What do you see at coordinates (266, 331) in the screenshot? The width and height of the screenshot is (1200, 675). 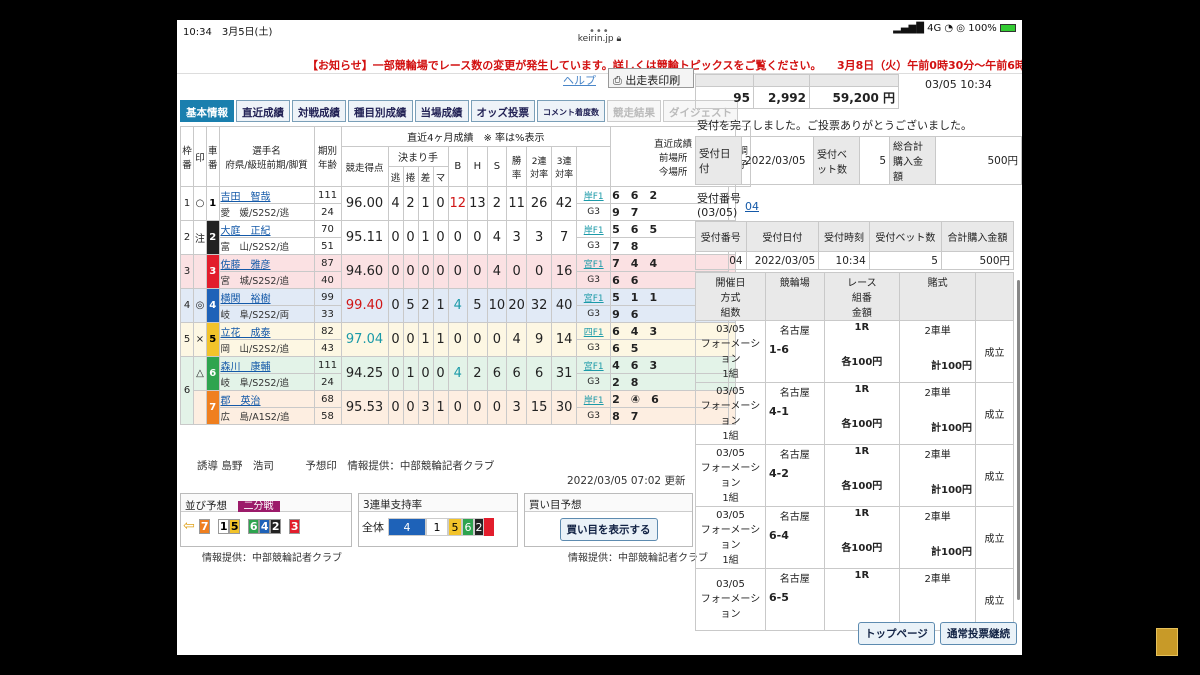 I see `racer-name-link: 立花 成泰` at bounding box center [266, 331].